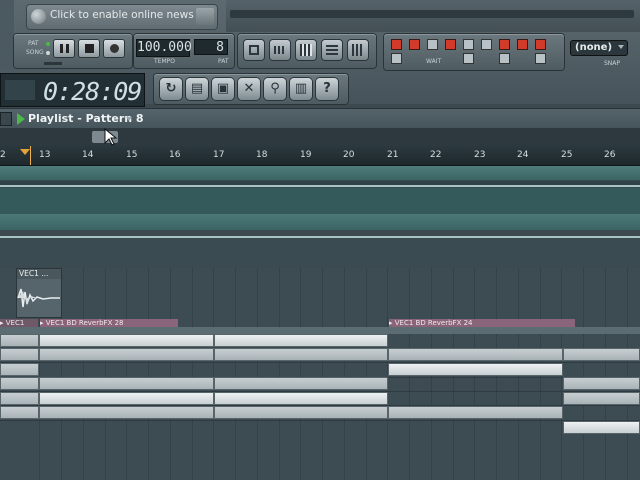 The height and width of the screenshot is (480, 640). Describe the element at coordinates (25, 152) in the screenshot. I see `playhead-marker-icon` at that location.